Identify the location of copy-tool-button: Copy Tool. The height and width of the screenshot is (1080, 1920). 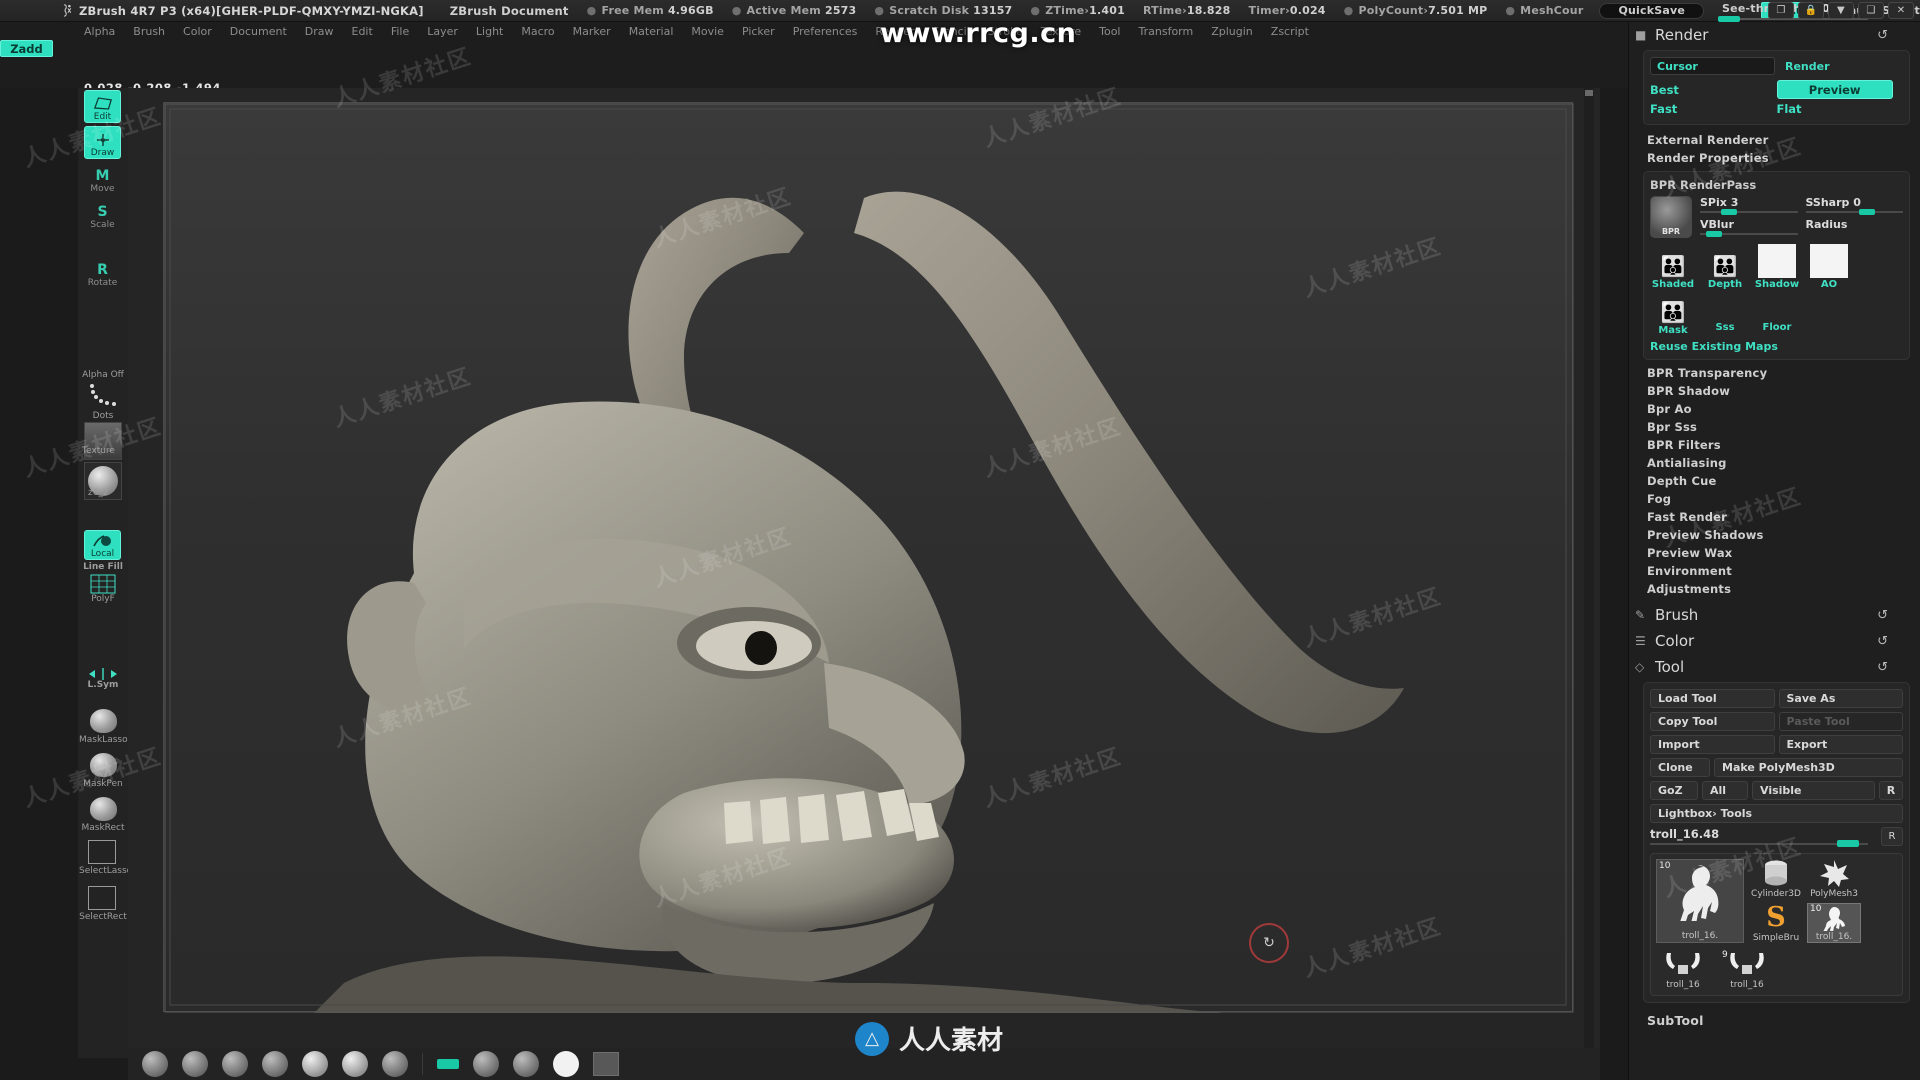
(1712, 721).